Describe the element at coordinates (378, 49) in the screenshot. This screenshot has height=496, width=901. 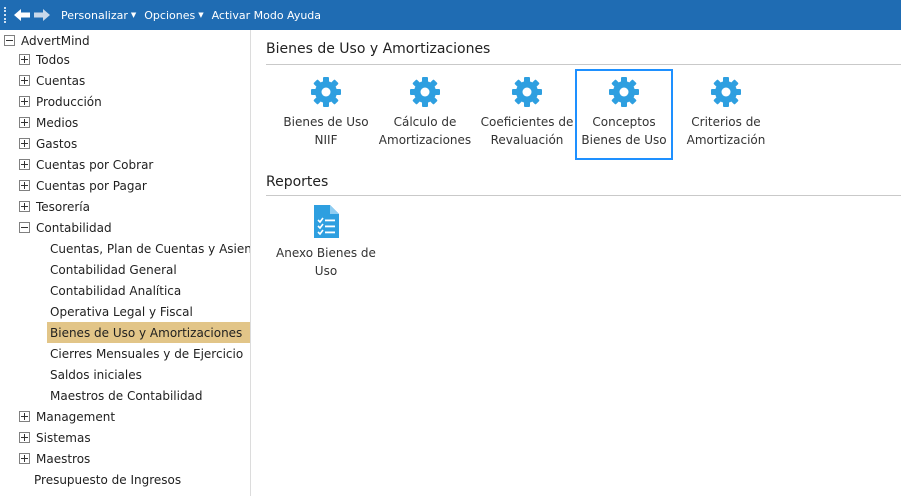
I see `section-title: Bienes de Uso y Amortizaciones` at that location.